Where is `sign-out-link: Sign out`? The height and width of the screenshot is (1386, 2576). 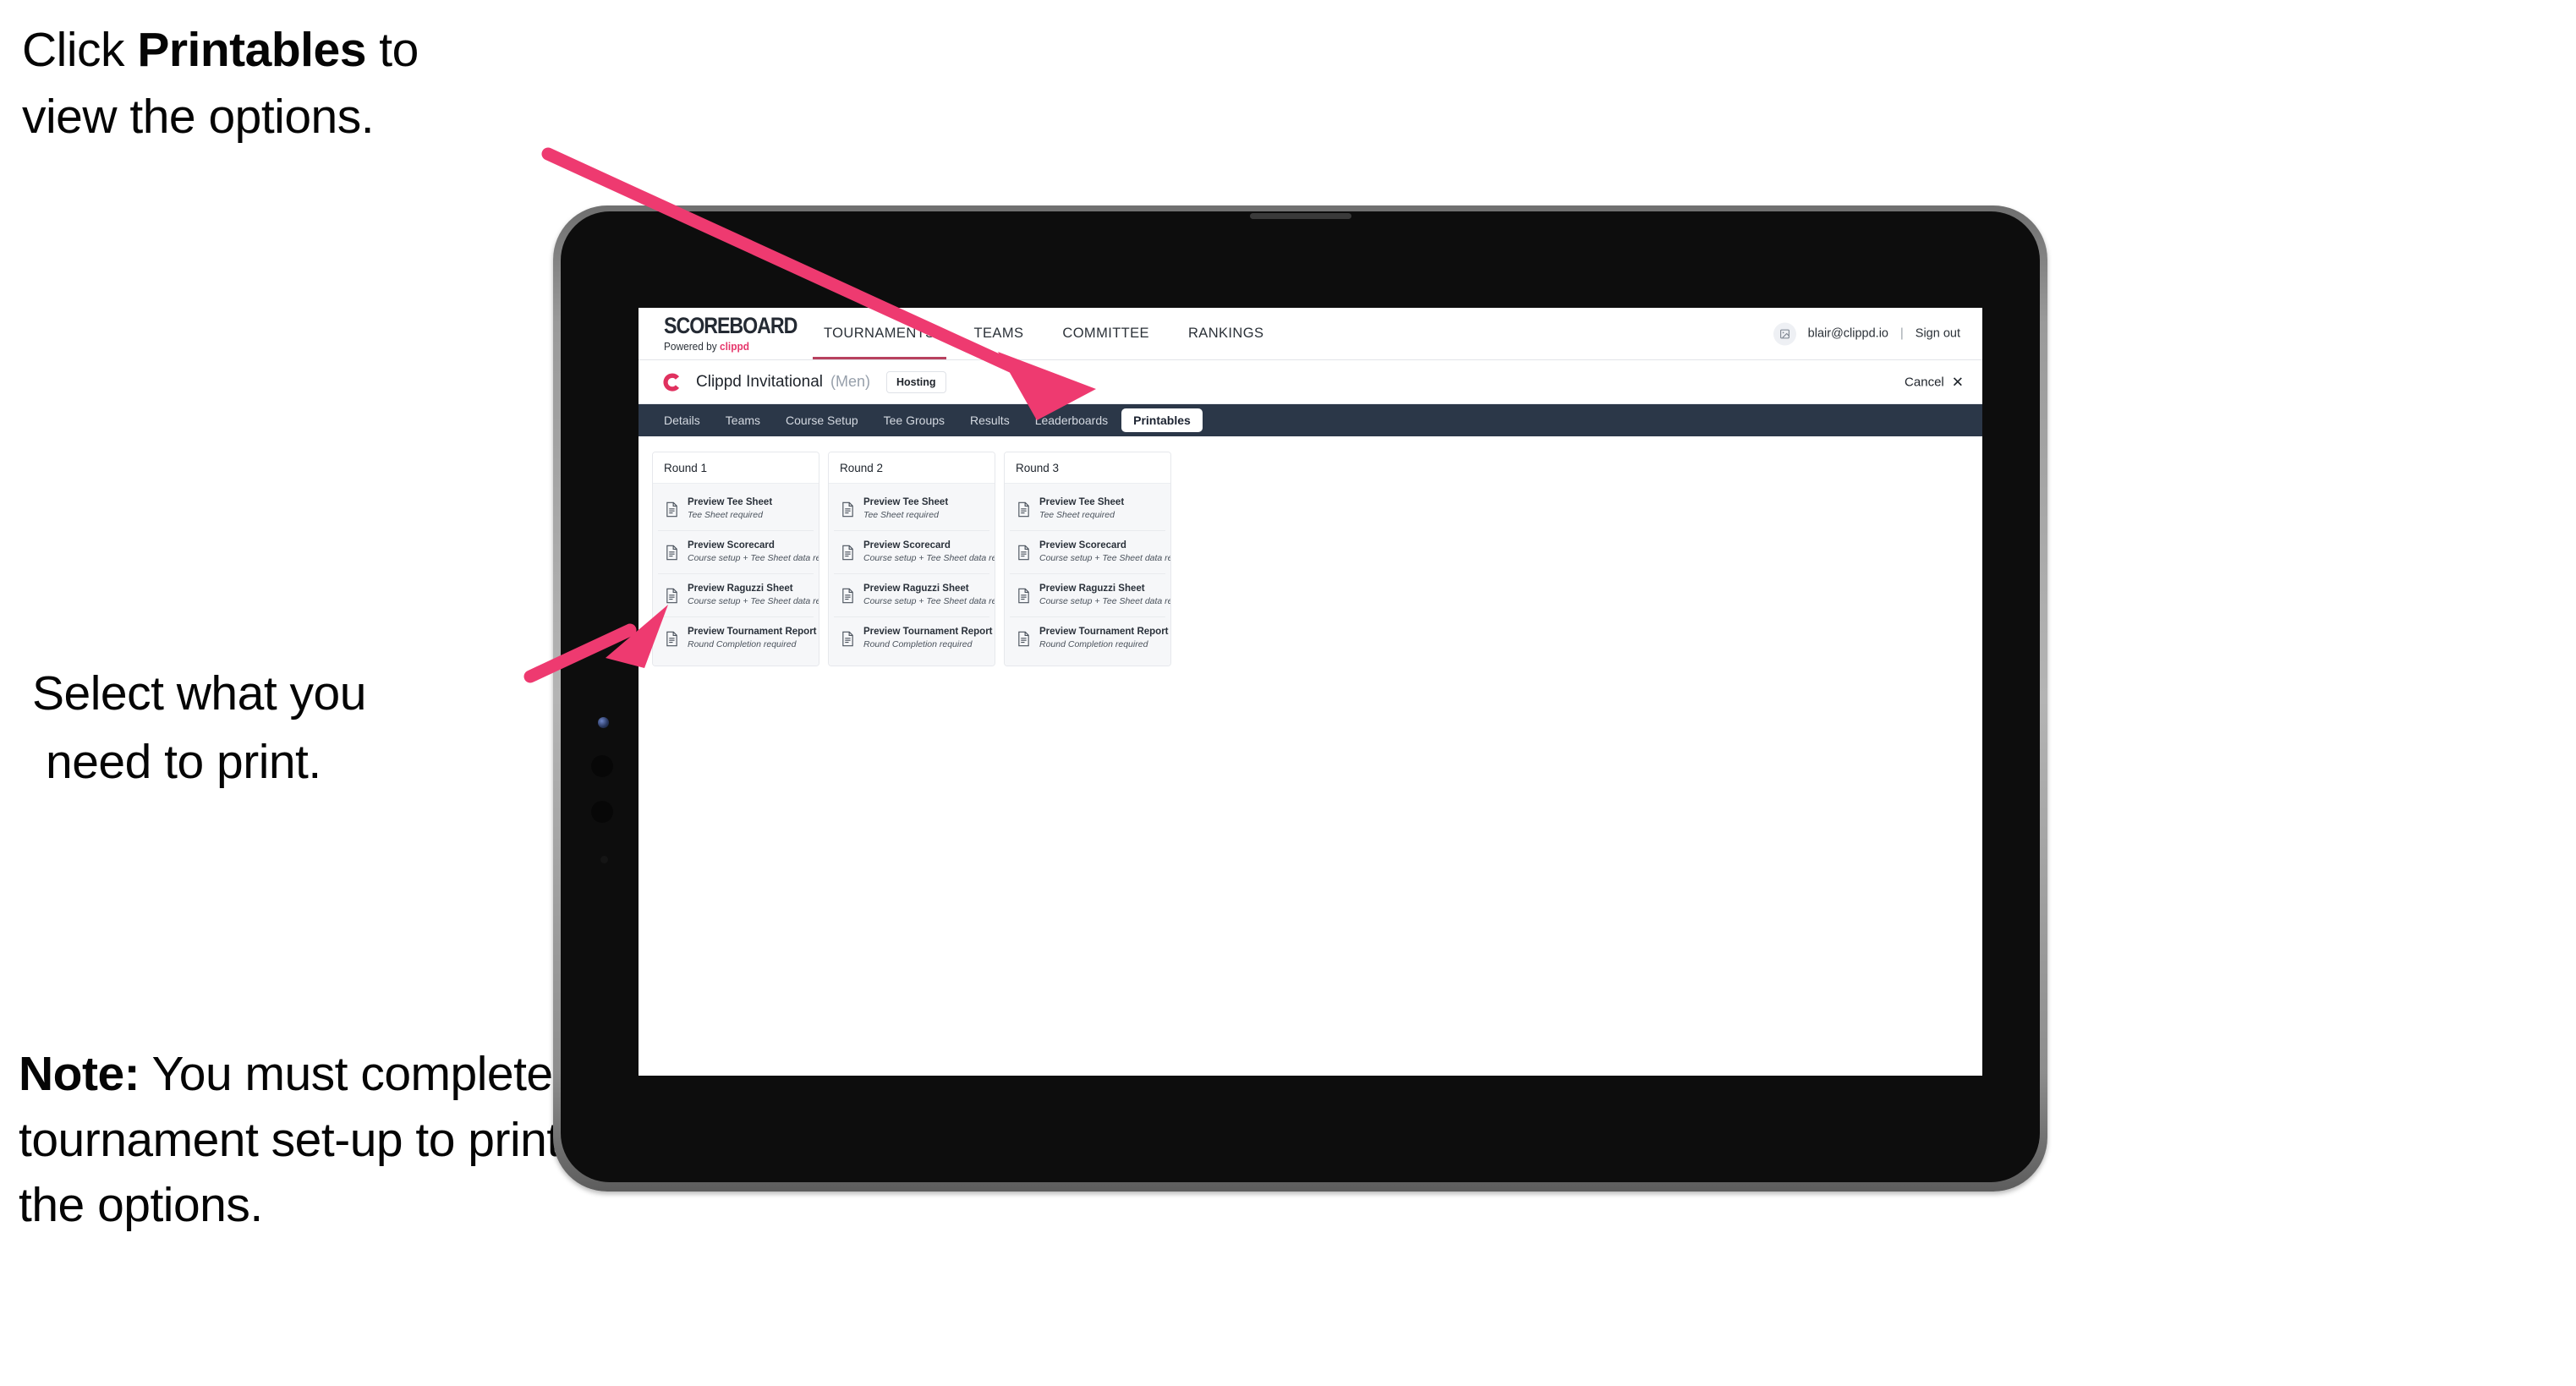 sign-out-link: Sign out is located at coordinates (1938, 334).